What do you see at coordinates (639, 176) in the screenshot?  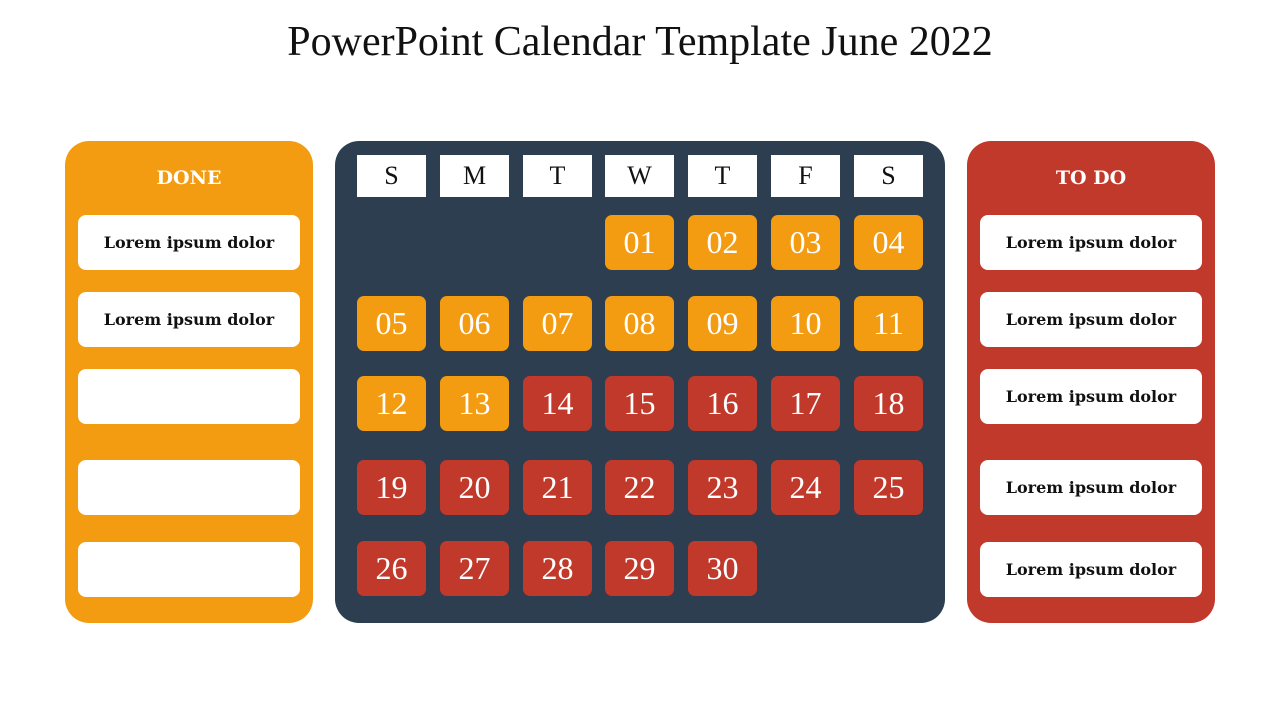 I see `weekday-label: W` at bounding box center [639, 176].